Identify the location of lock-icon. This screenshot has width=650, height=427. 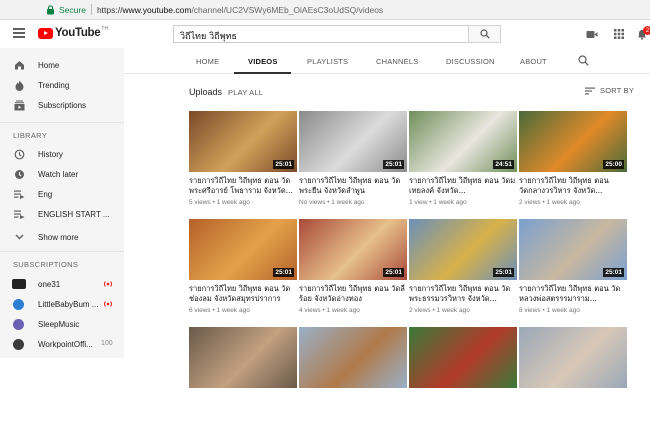
(50, 10).